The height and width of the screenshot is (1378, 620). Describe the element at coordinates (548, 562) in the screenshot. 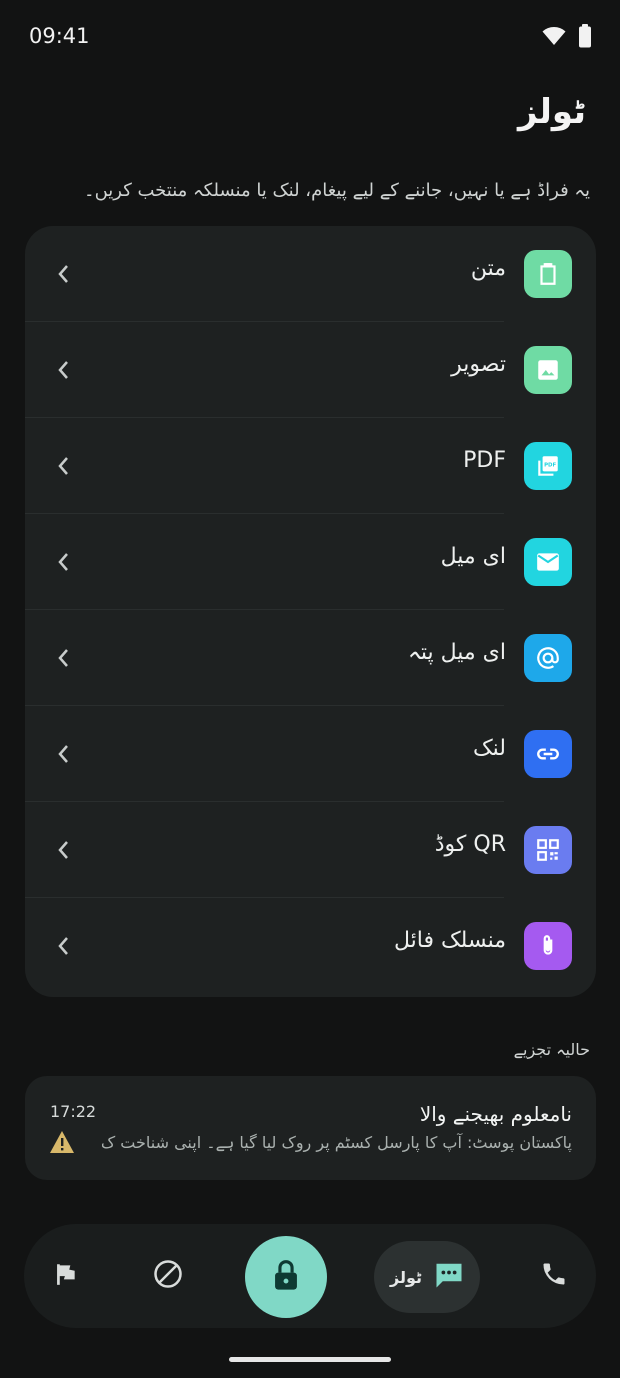

I see `mail-icon` at that location.